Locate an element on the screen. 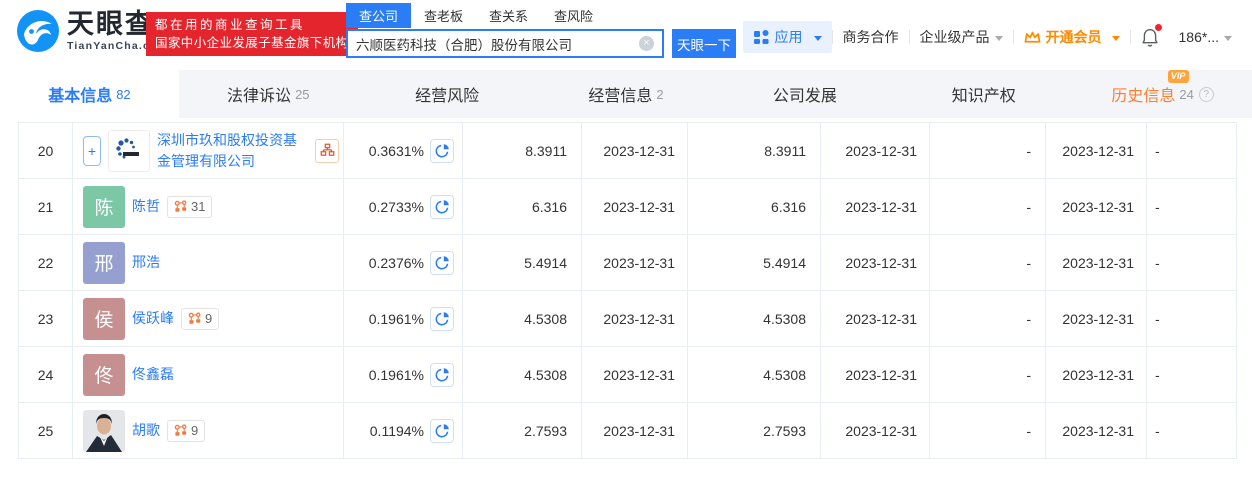  ratio-cell: 0.3631% is located at coordinates (403, 150).